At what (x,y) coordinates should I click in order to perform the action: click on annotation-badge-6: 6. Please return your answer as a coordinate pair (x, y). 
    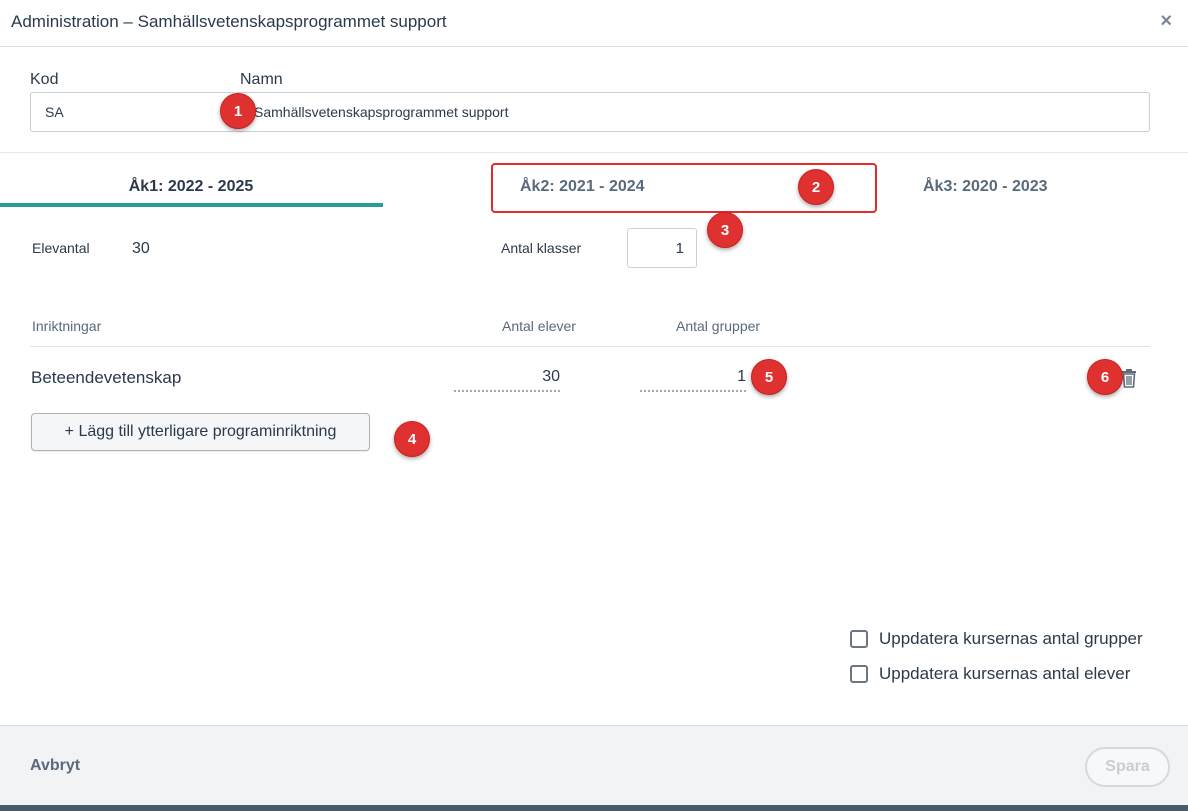
    Looking at the image, I should click on (1105, 377).